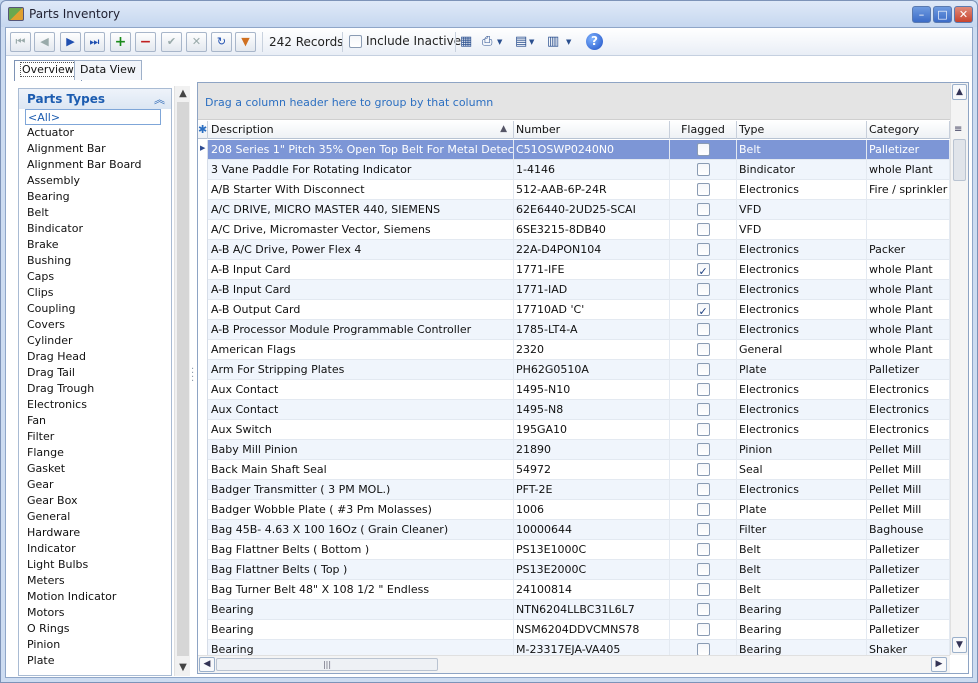 The width and height of the screenshot is (978, 683). Describe the element at coordinates (942, 14) in the screenshot. I see `maximize-button: □` at that location.